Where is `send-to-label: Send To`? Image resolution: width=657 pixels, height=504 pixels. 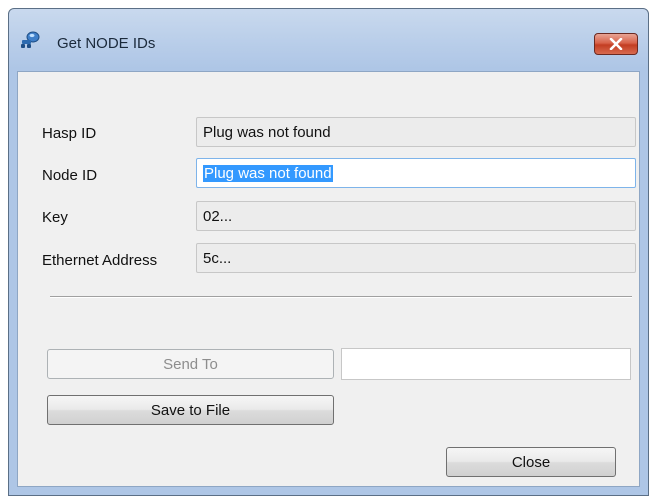
send-to-label: Send To is located at coordinates (190, 364).